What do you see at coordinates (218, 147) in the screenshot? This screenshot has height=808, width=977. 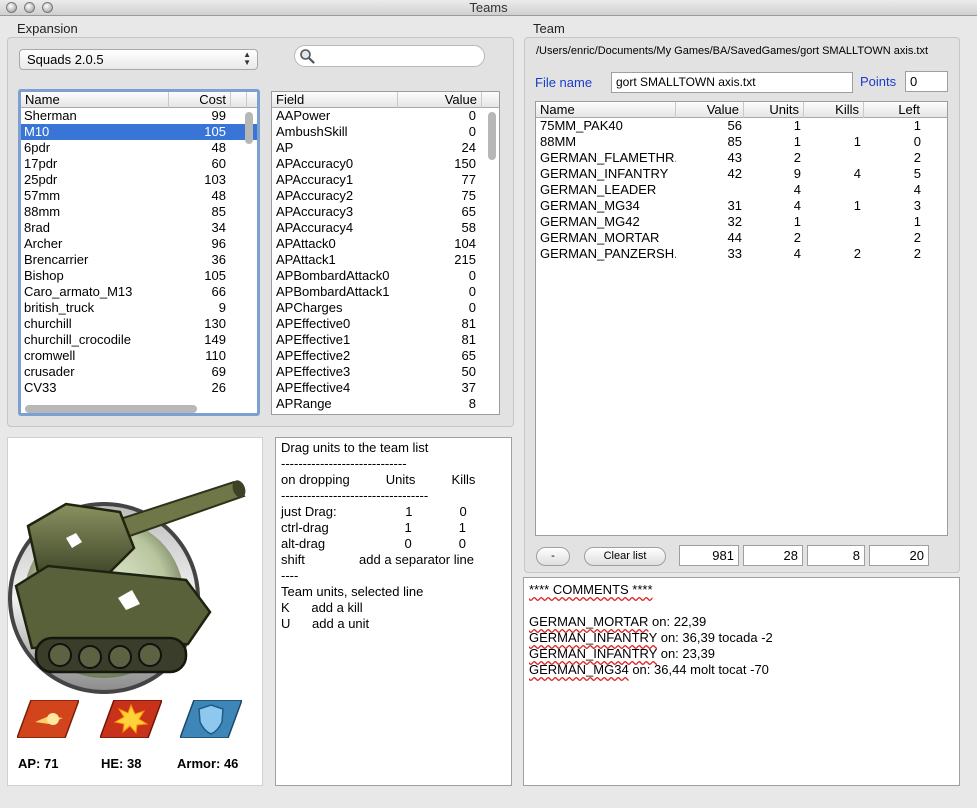 I see `unit-cost-cell: 48` at bounding box center [218, 147].